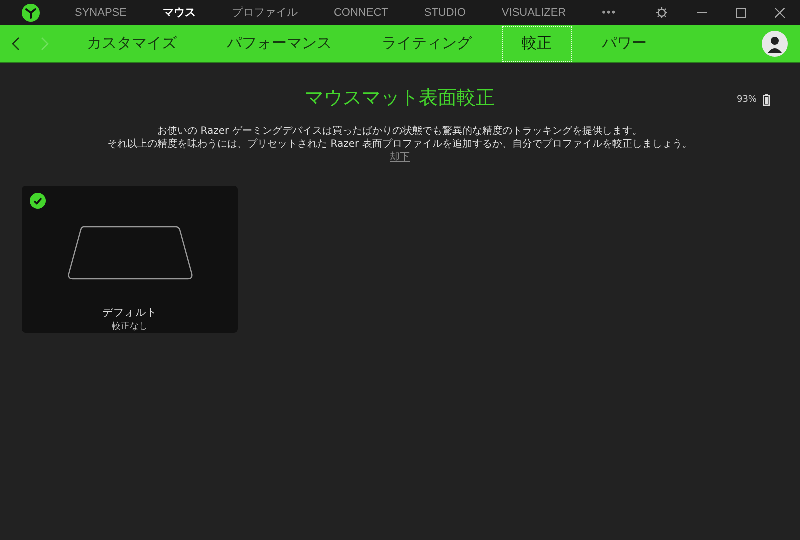  What do you see at coordinates (400, 131) in the screenshot?
I see `description-text: お使いの Razer ゲーミングデバイスは買ったばかりの状態でも驚異的な精度のトラッキングを提供します。` at bounding box center [400, 131].